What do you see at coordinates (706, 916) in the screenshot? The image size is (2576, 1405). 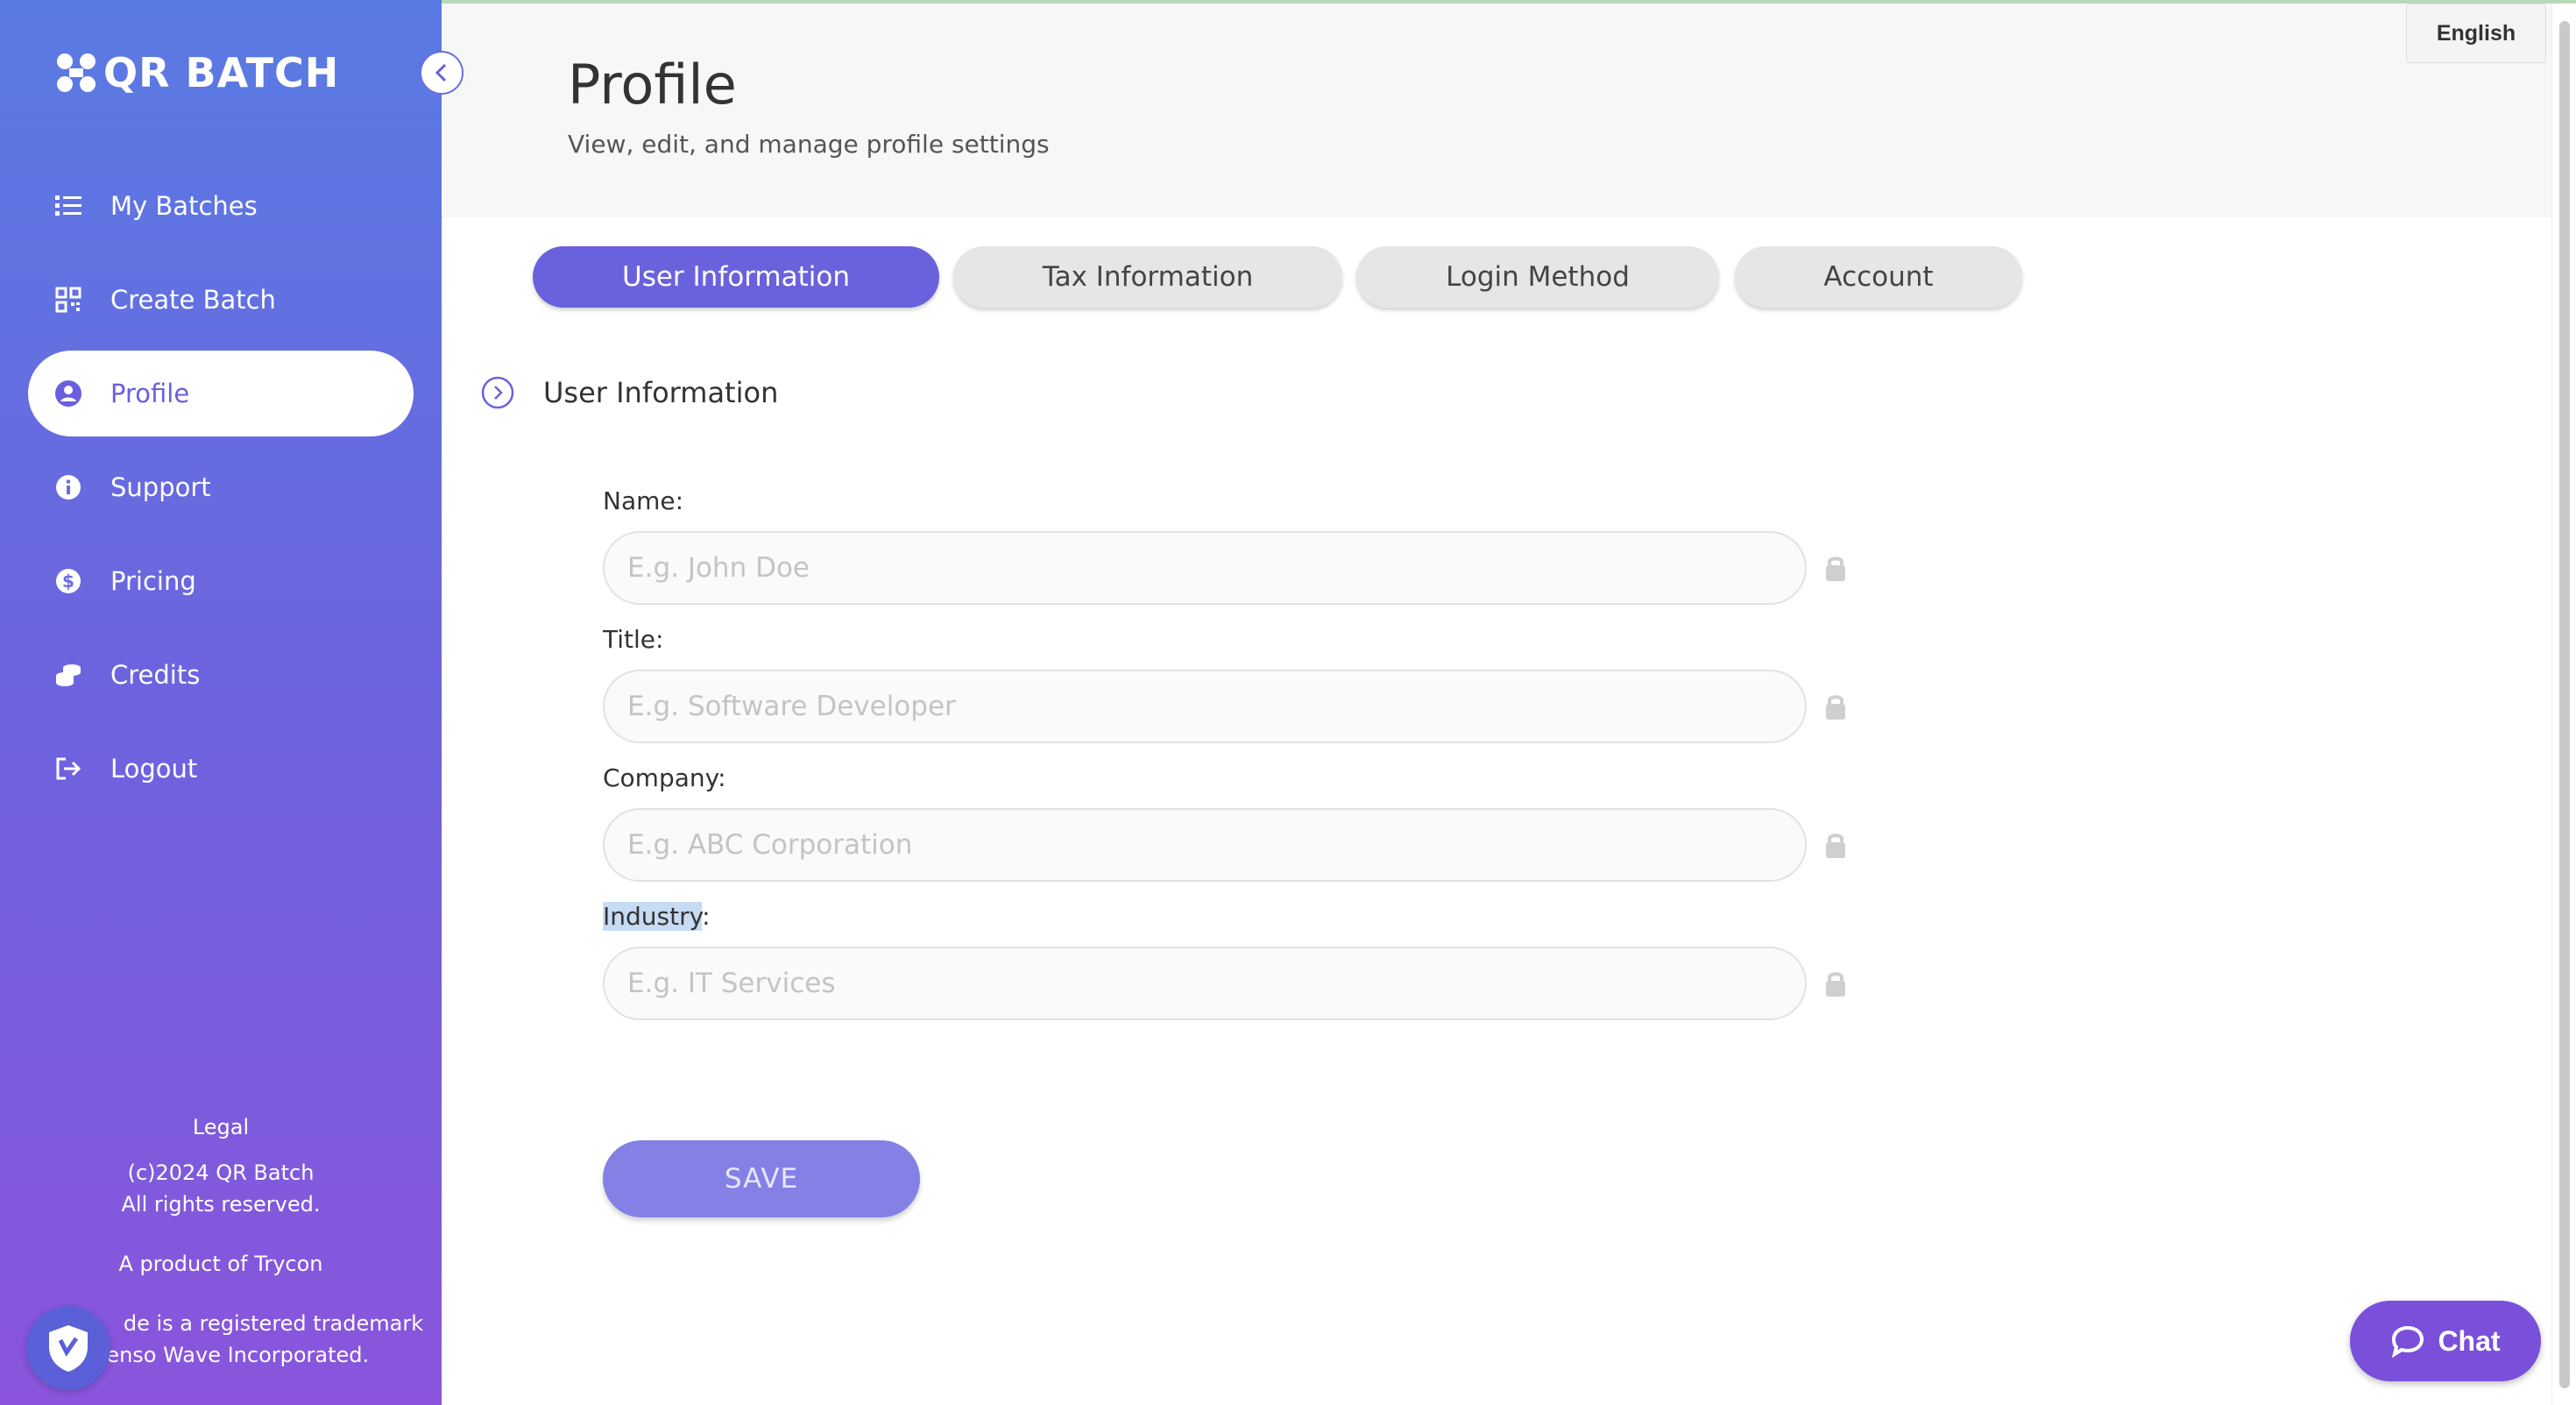 I see `industry-label-colon: :` at bounding box center [706, 916].